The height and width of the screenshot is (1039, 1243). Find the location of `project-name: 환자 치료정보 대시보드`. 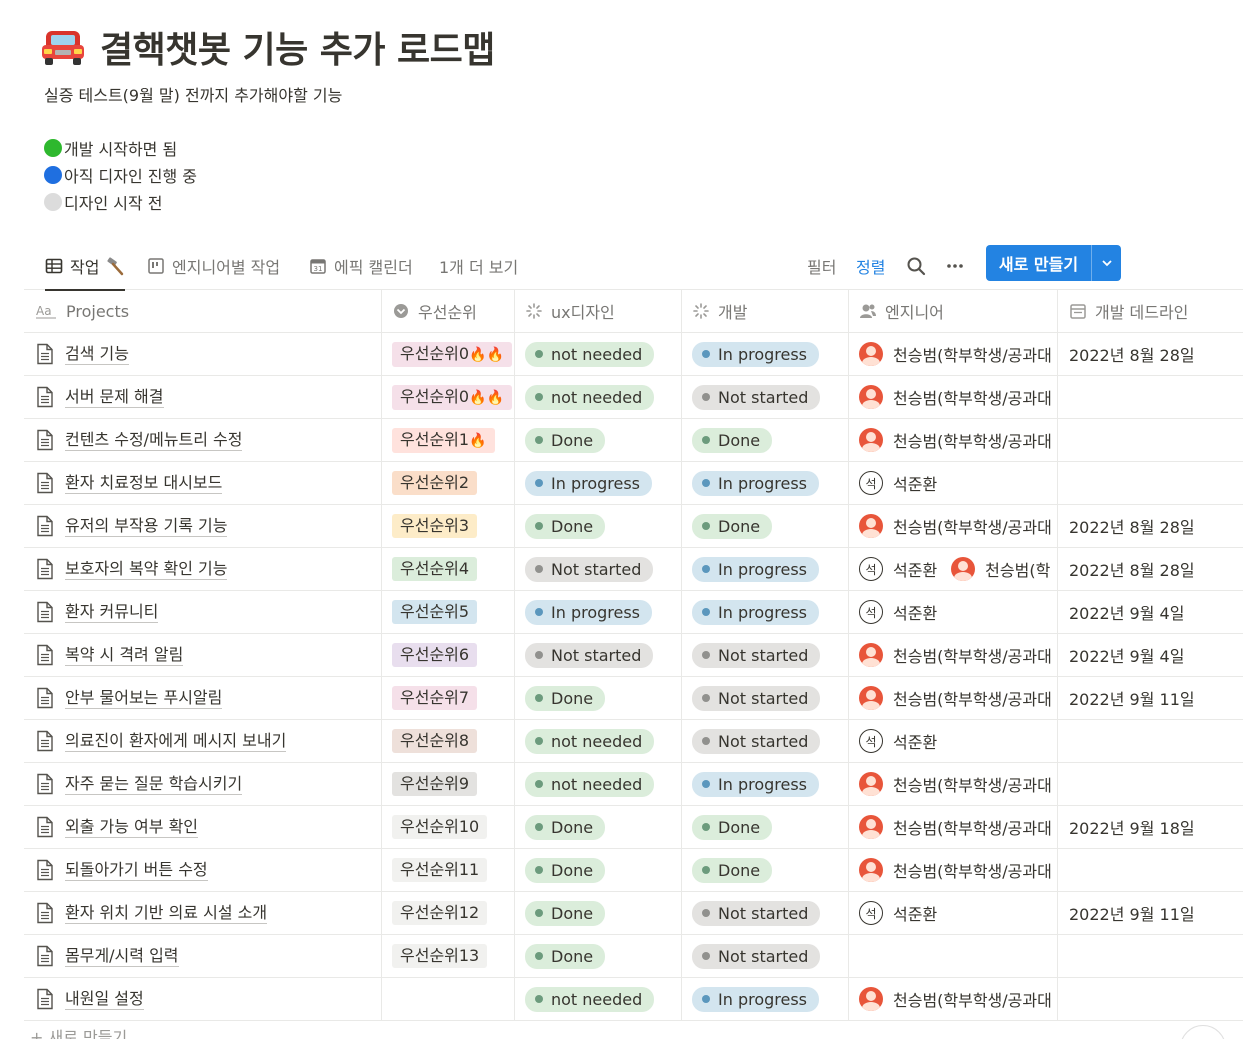

project-name: 환자 치료정보 대시보드 is located at coordinates (144, 483).